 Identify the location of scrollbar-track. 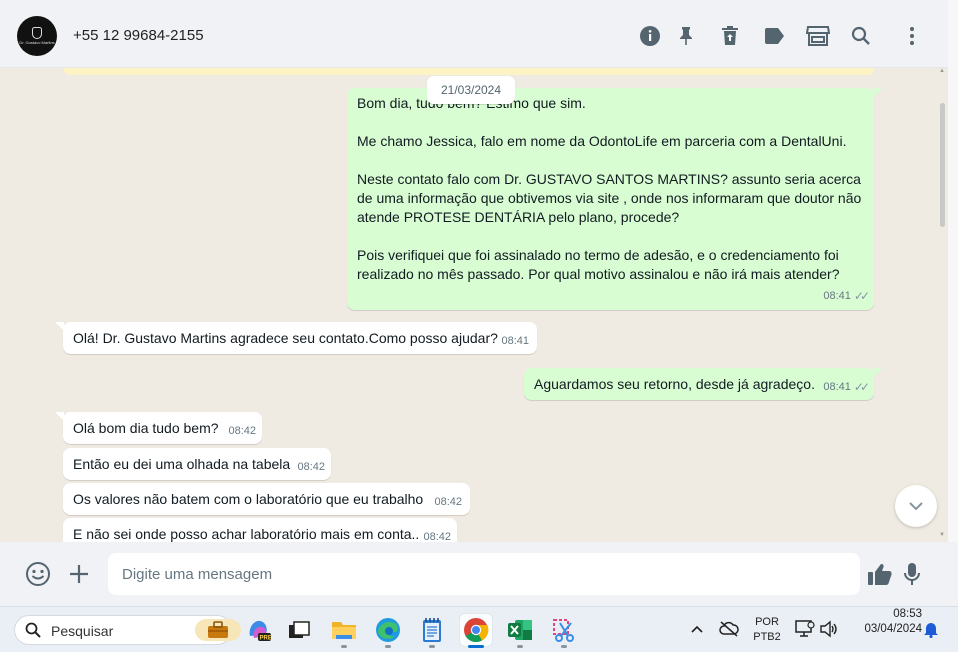
(953, 271).